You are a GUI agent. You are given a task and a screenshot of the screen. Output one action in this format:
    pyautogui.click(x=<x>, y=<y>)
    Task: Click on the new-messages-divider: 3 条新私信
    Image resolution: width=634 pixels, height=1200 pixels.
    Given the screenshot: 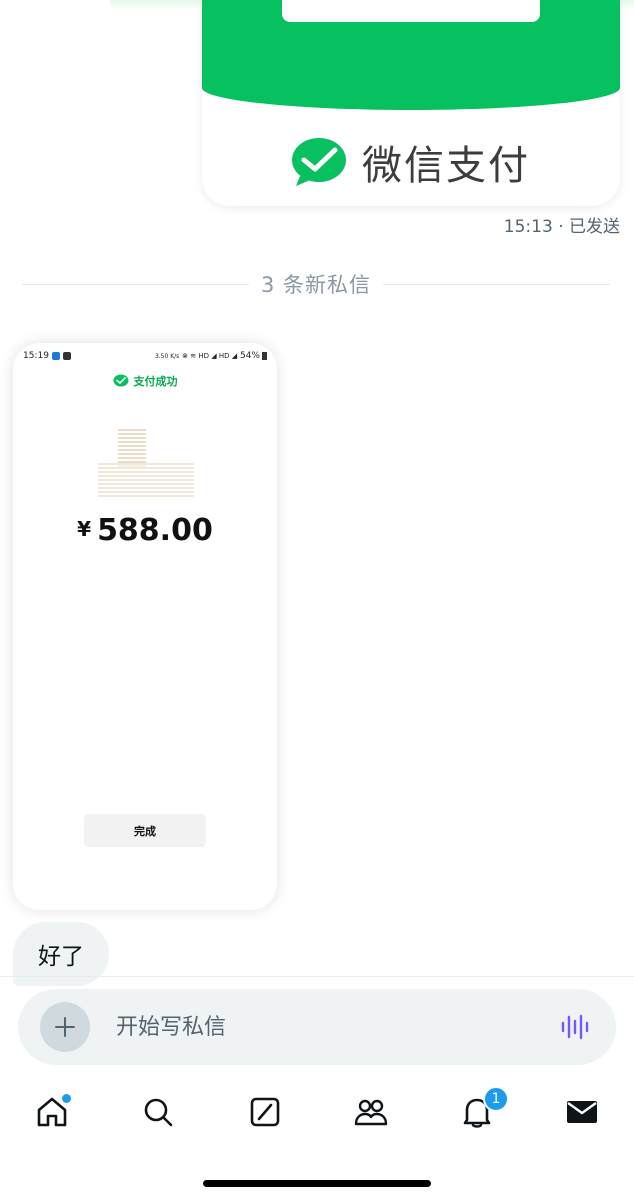 What is the action you would take?
    pyautogui.click(x=316, y=284)
    